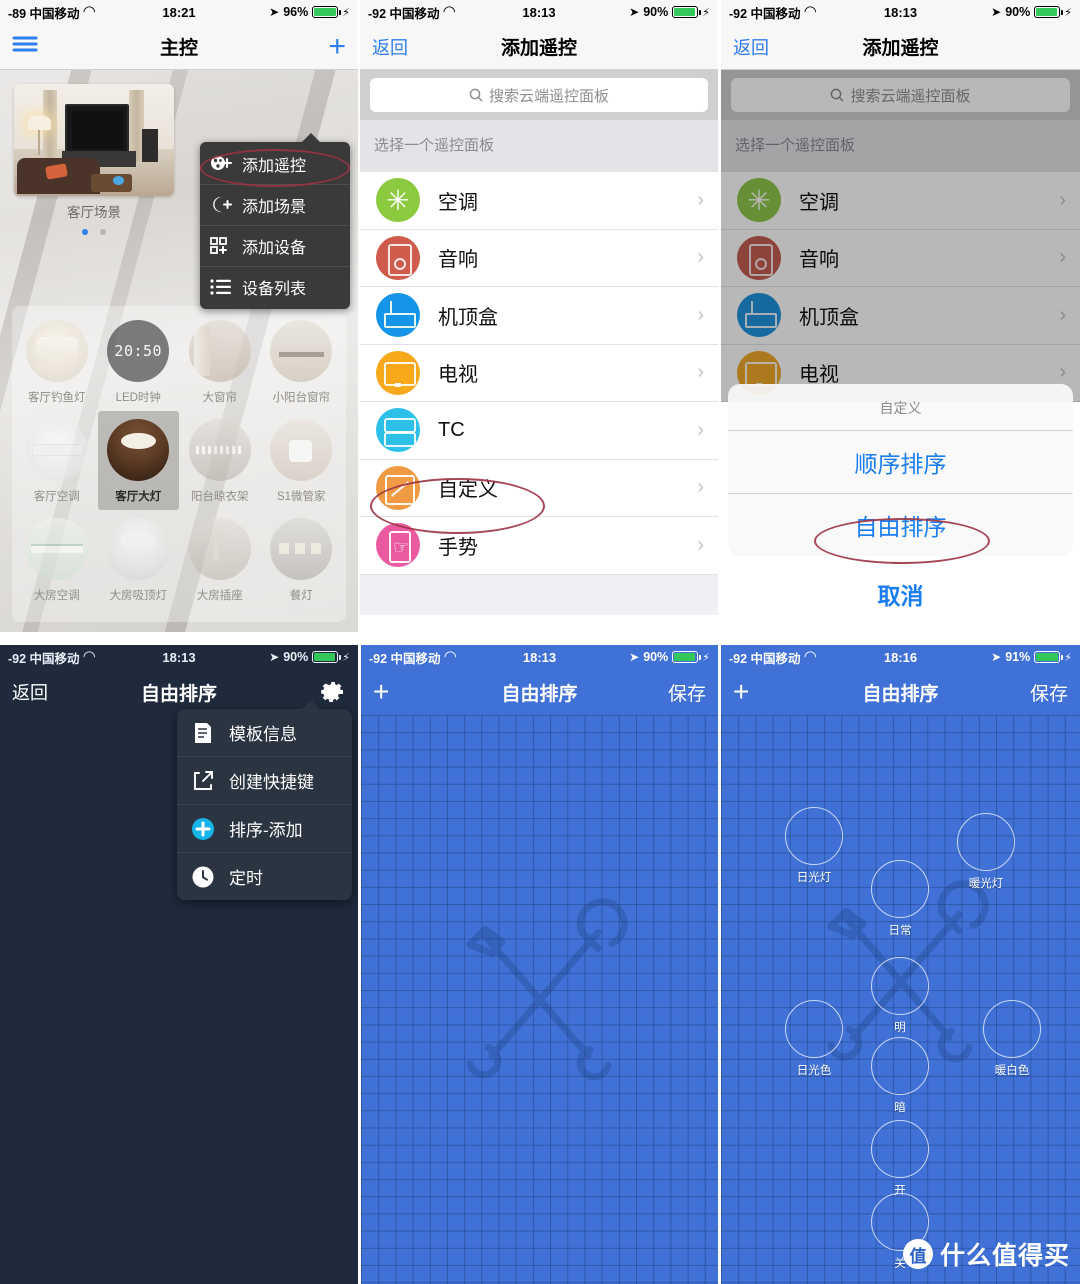 This screenshot has height=1284, width=1080. What do you see at coordinates (468, 317) in the screenshot?
I see `list-item-label: 机顶盒` at bounding box center [468, 317].